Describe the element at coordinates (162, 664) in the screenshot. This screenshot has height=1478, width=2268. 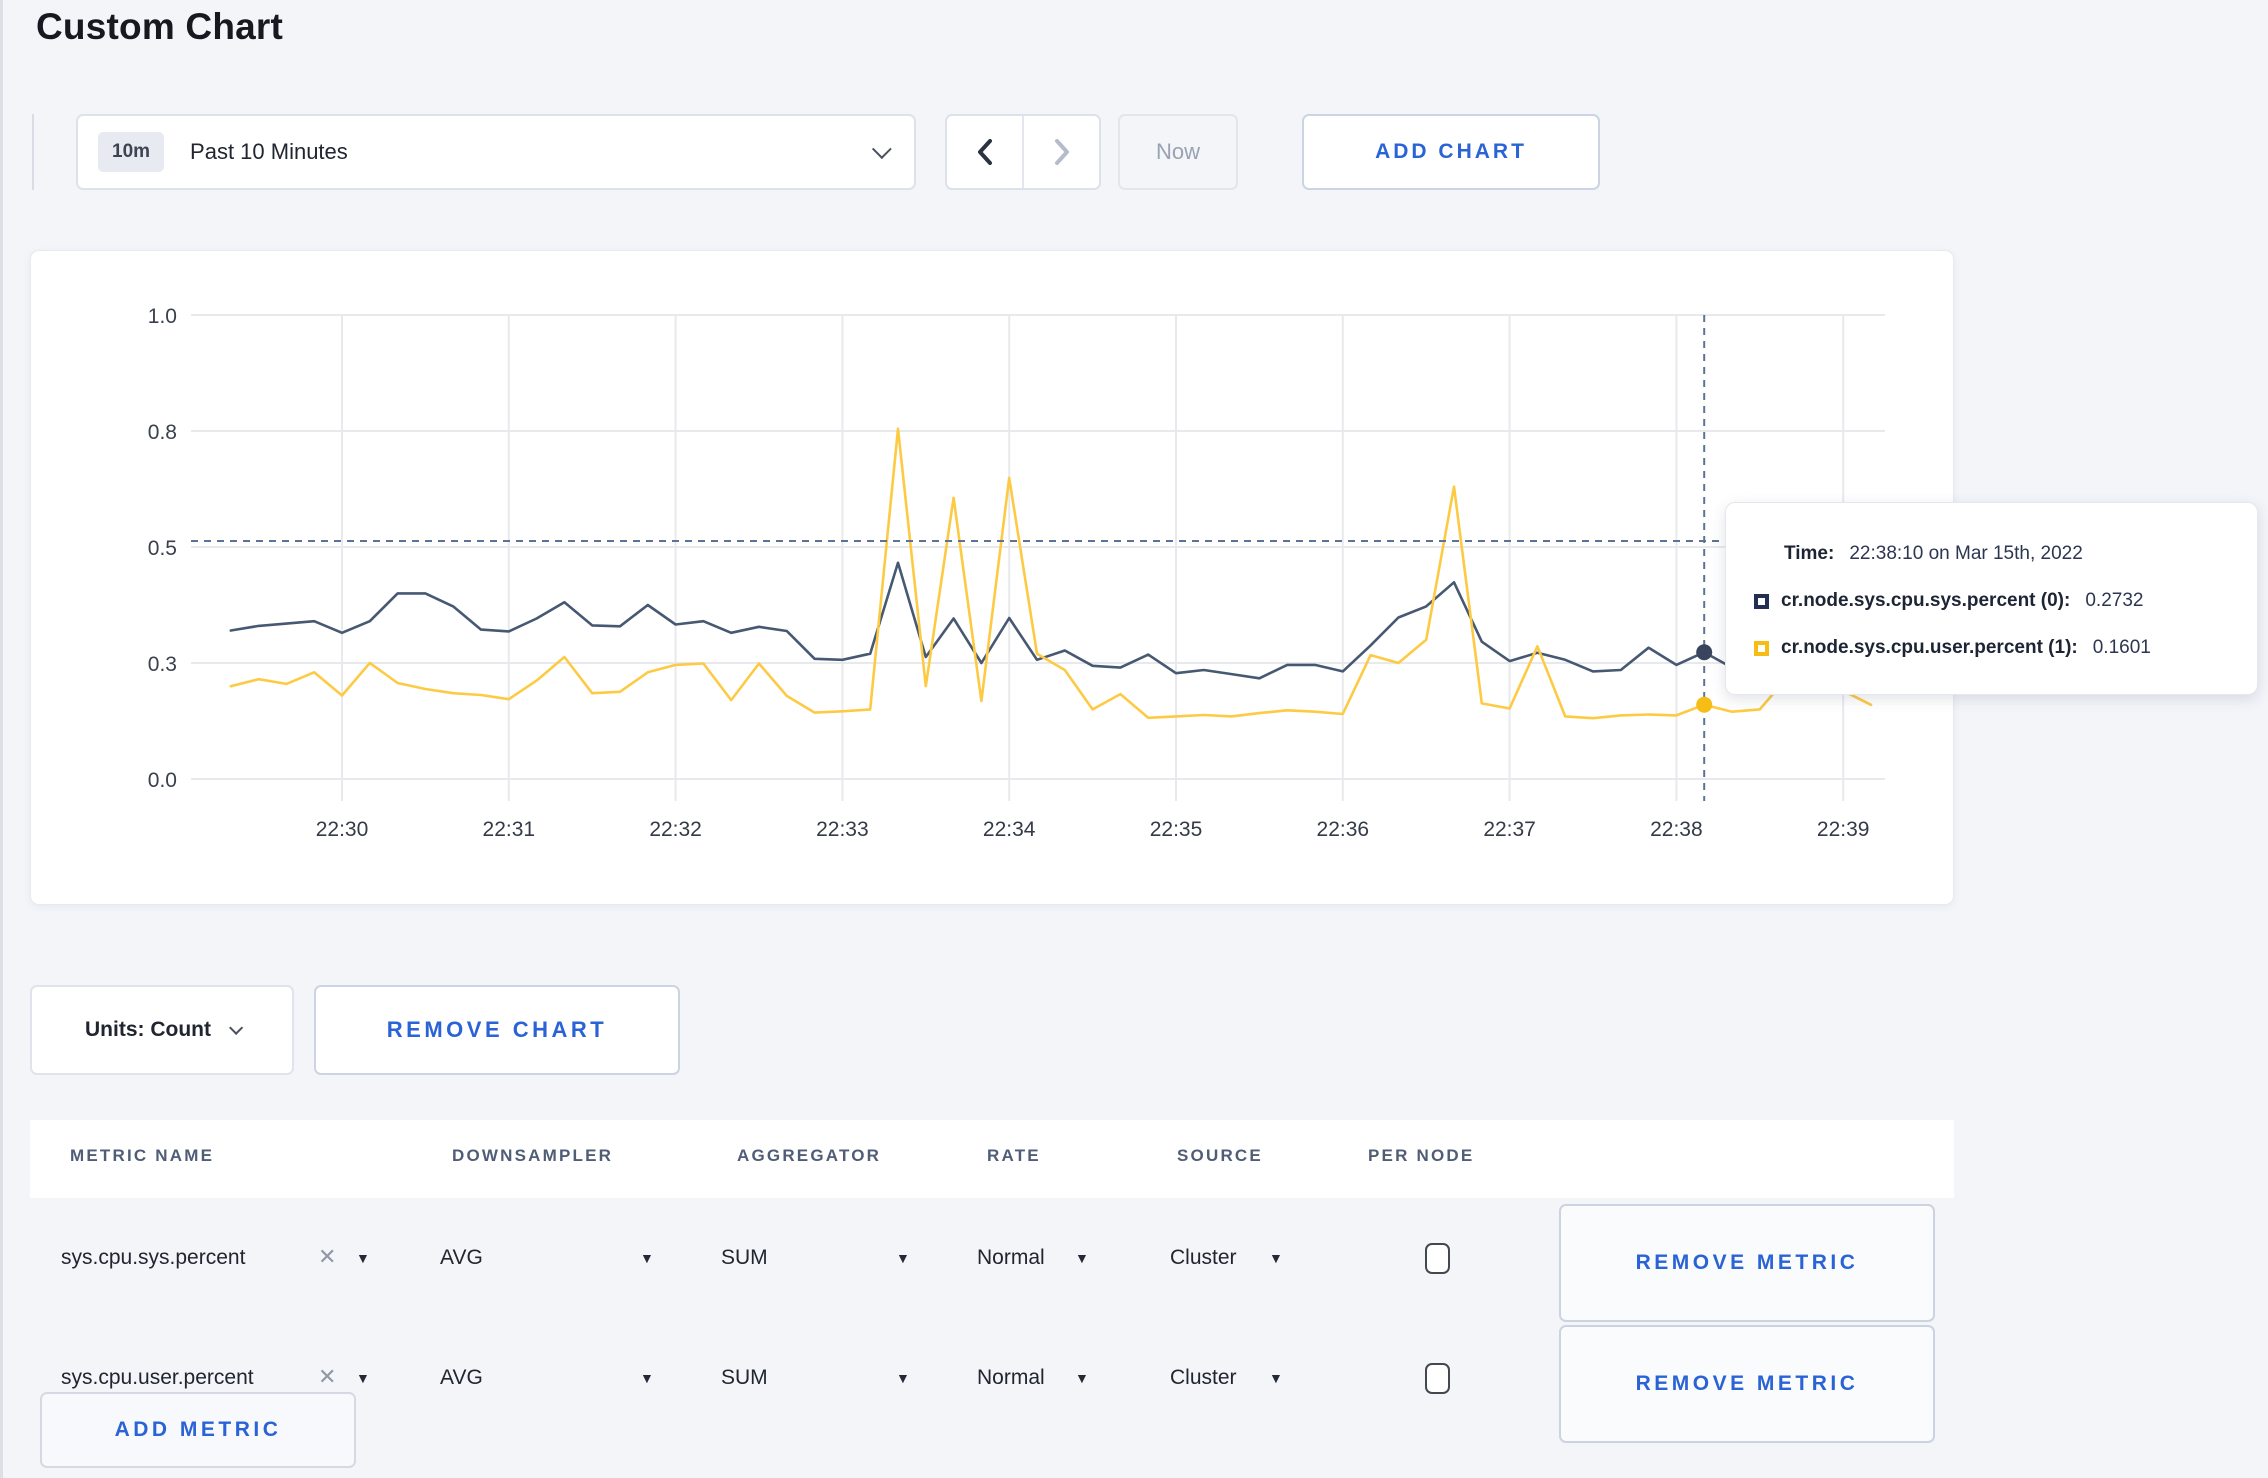
I see `svg-text: 0.3` at that location.